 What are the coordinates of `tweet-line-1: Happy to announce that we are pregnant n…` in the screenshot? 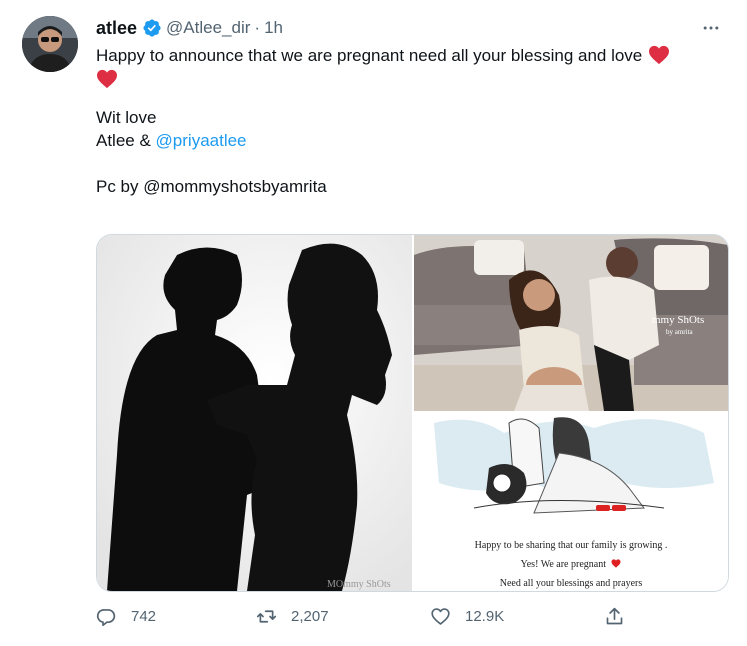 It's located at (369, 55).